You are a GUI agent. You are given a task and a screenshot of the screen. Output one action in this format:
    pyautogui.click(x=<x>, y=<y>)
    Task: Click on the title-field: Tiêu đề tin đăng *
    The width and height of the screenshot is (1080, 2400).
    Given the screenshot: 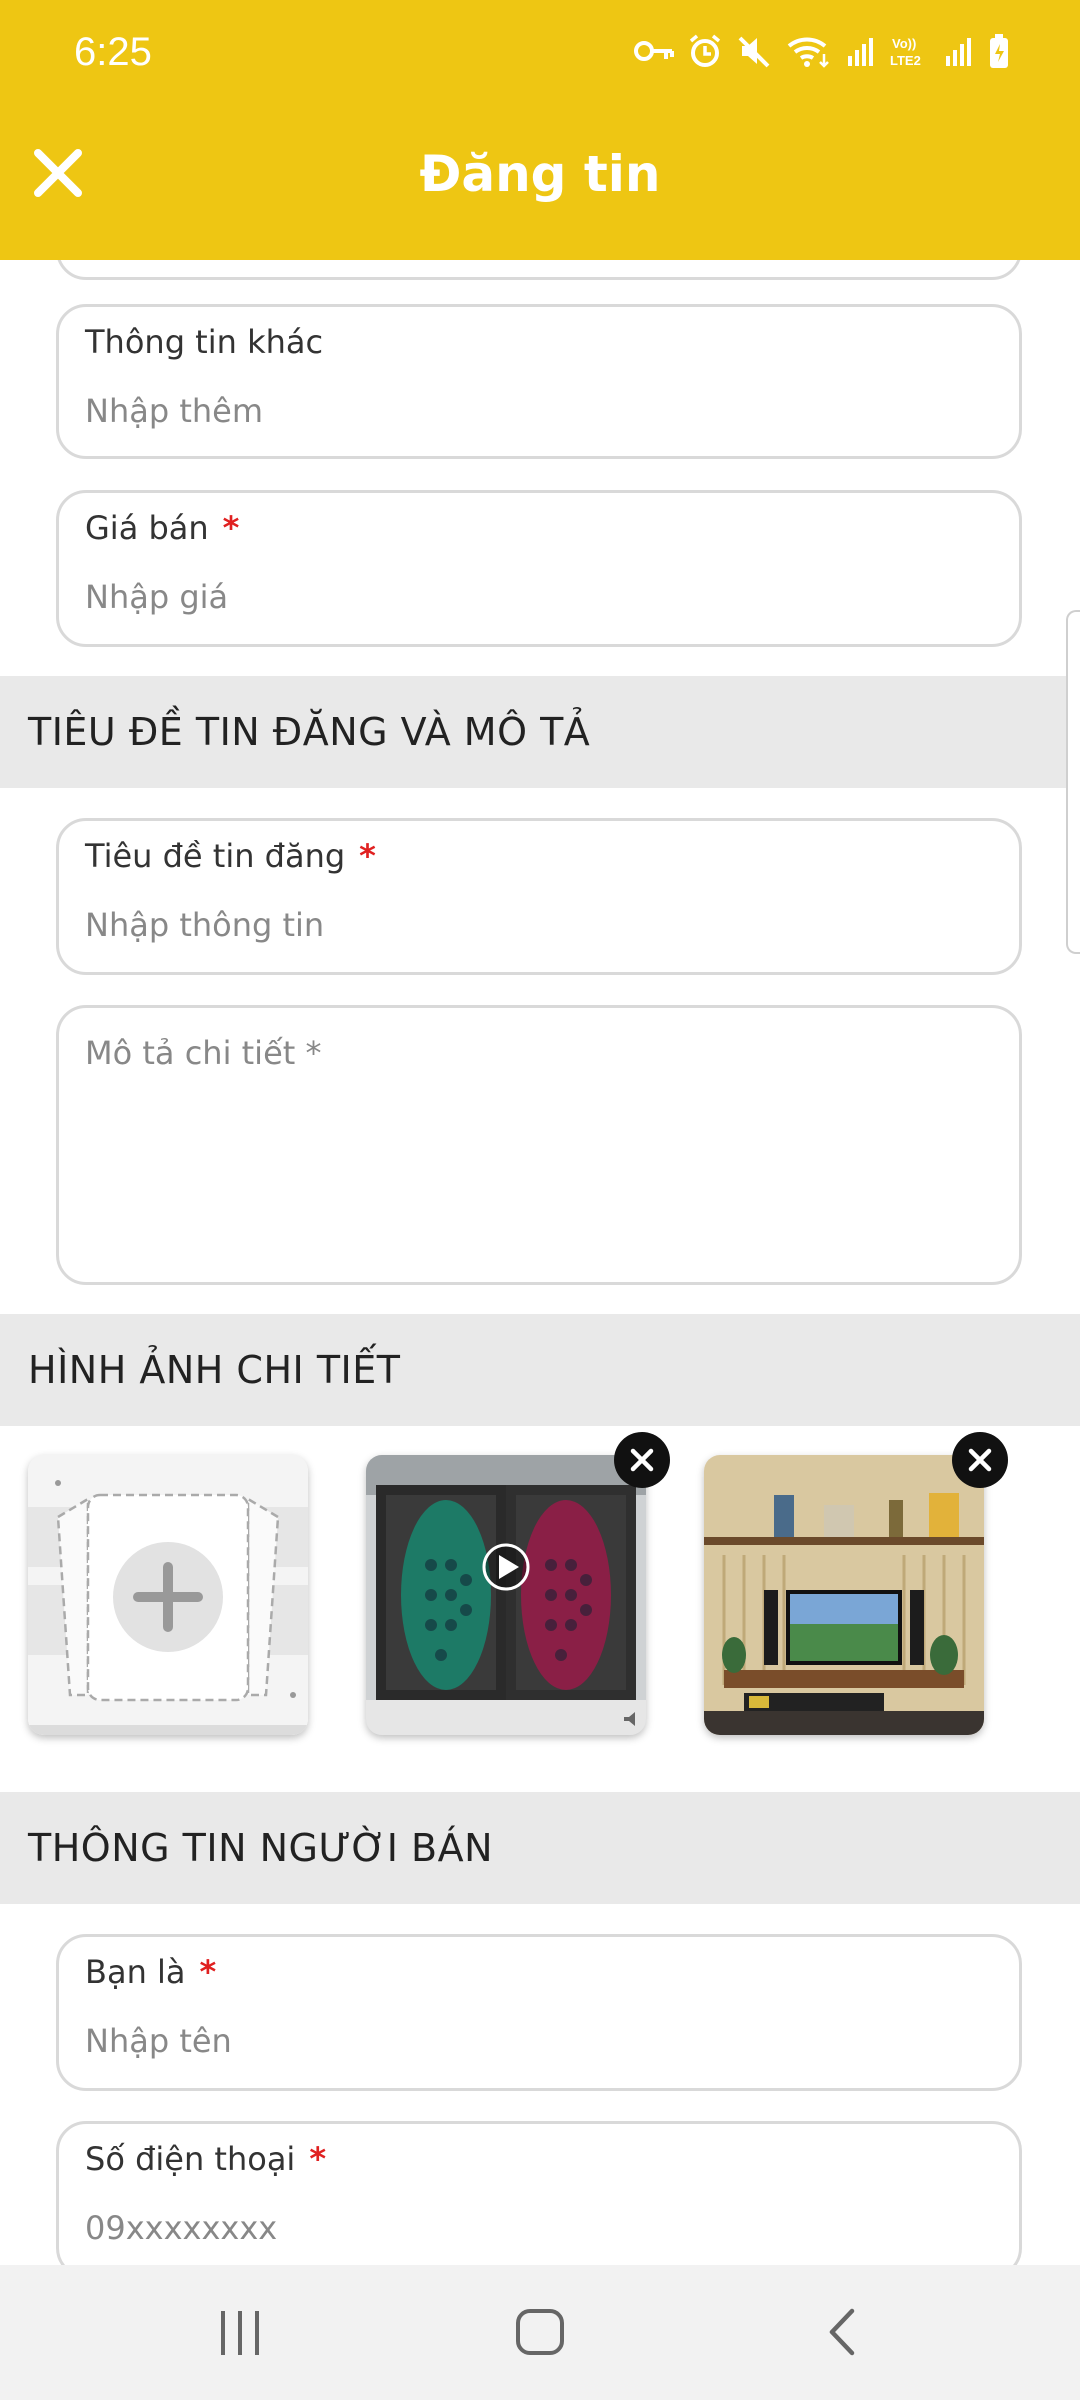 What is the action you would take?
    pyautogui.click(x=539, y=896)
    